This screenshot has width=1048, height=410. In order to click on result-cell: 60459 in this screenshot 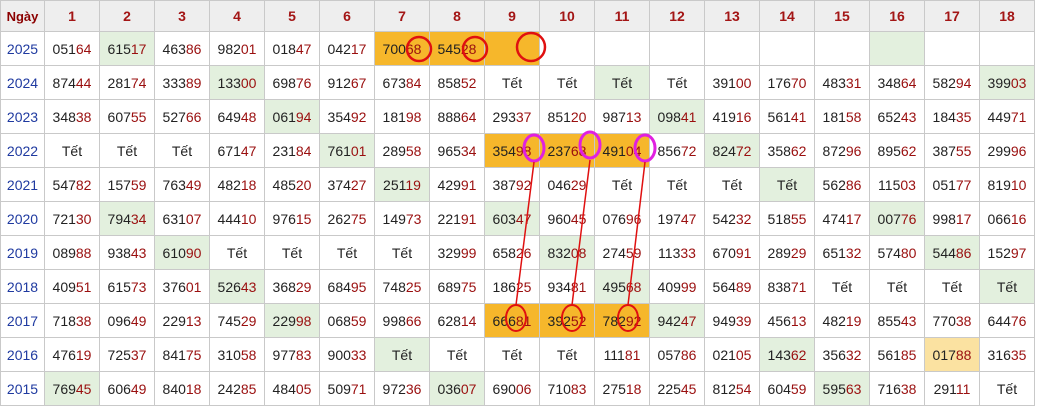, I will do `click(787, 388)`.